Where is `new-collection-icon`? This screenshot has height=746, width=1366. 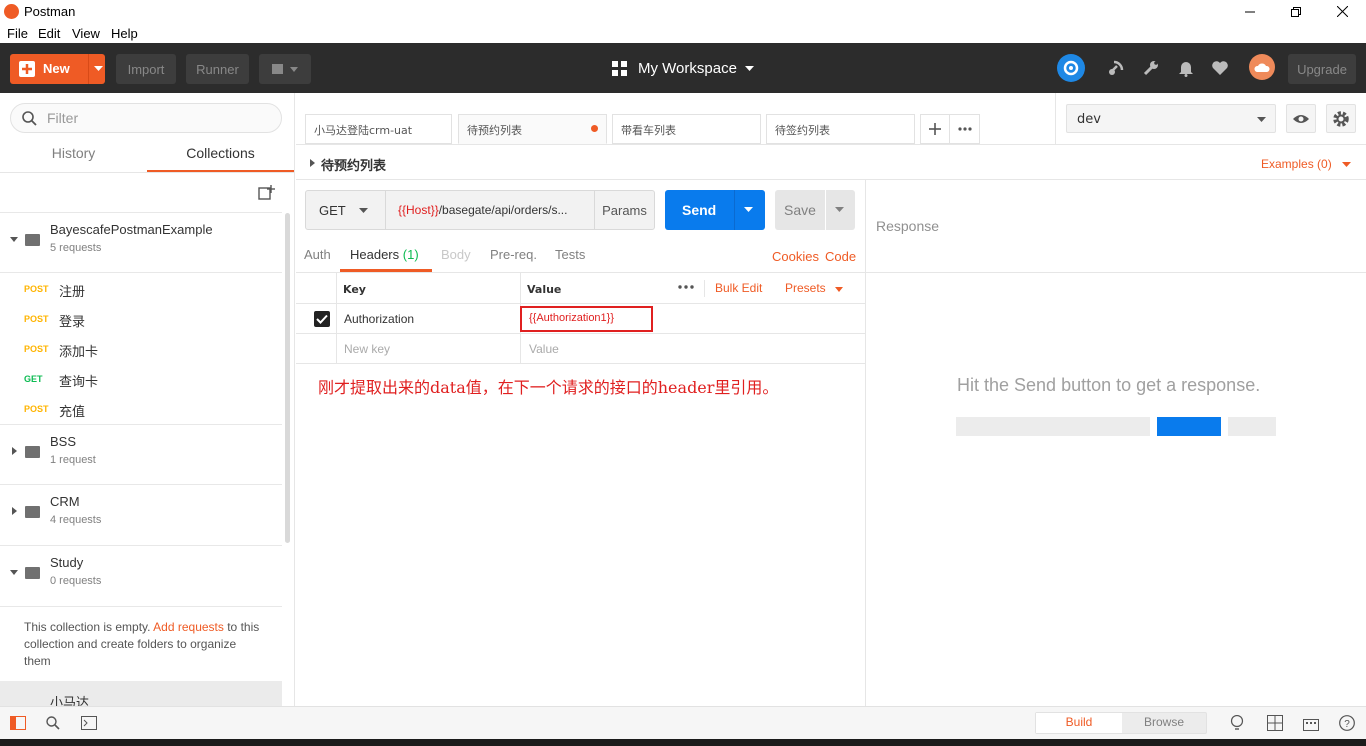 new-collection-icon is located at coordinates (266, 193).